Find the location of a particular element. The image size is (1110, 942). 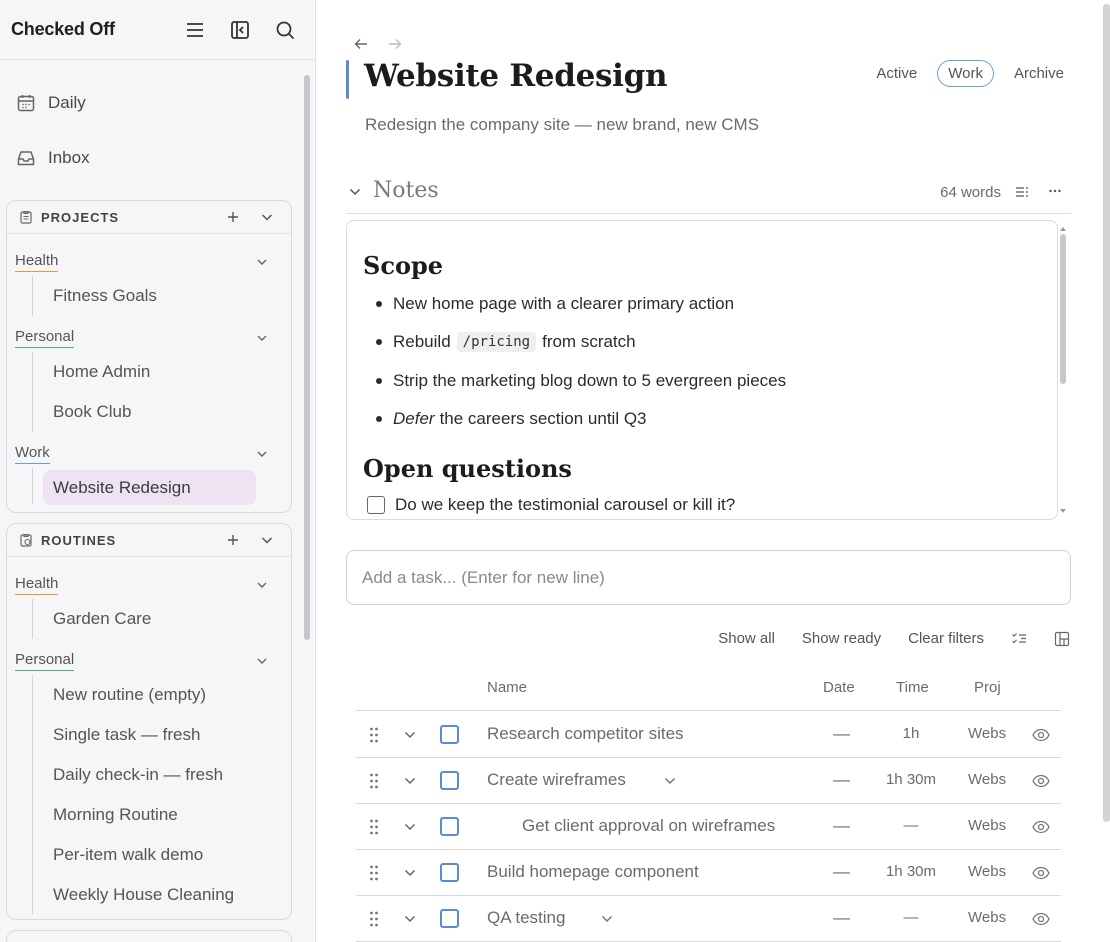

status-tab-work: Work is located at coordinates (965, 73).